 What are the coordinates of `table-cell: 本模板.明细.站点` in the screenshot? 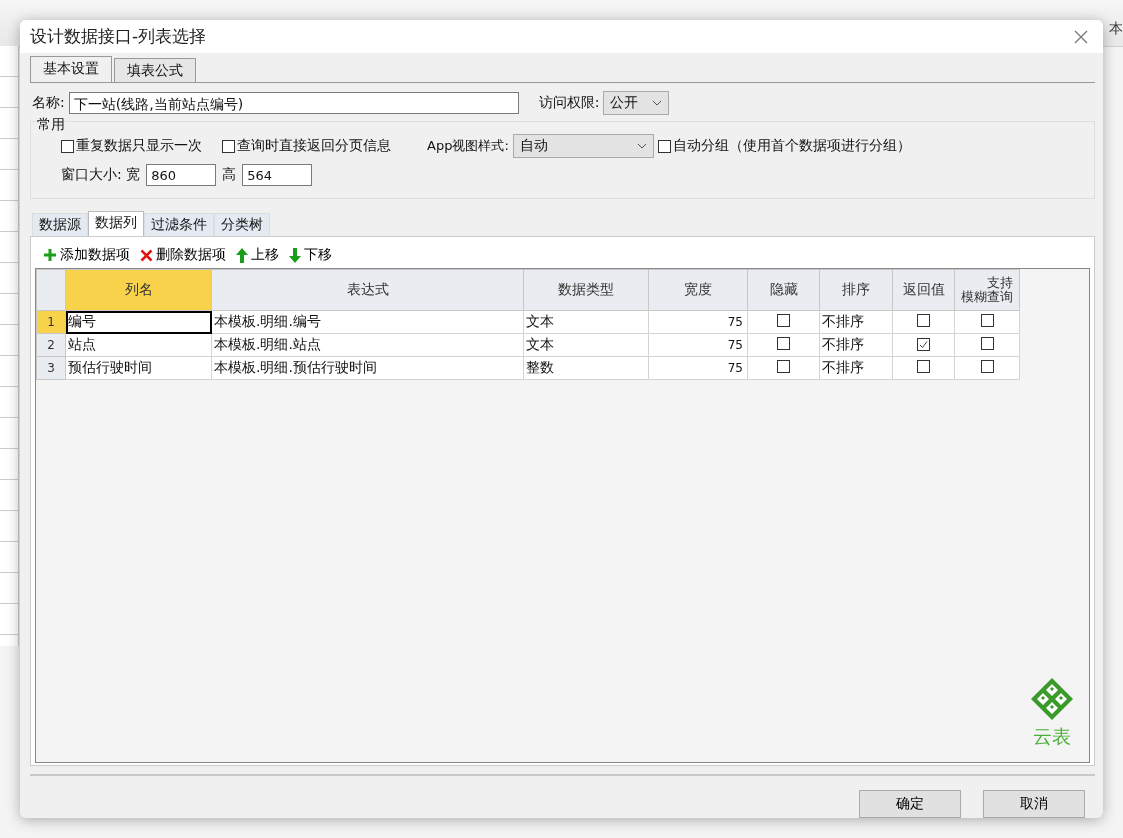 It's located at (367, 345).